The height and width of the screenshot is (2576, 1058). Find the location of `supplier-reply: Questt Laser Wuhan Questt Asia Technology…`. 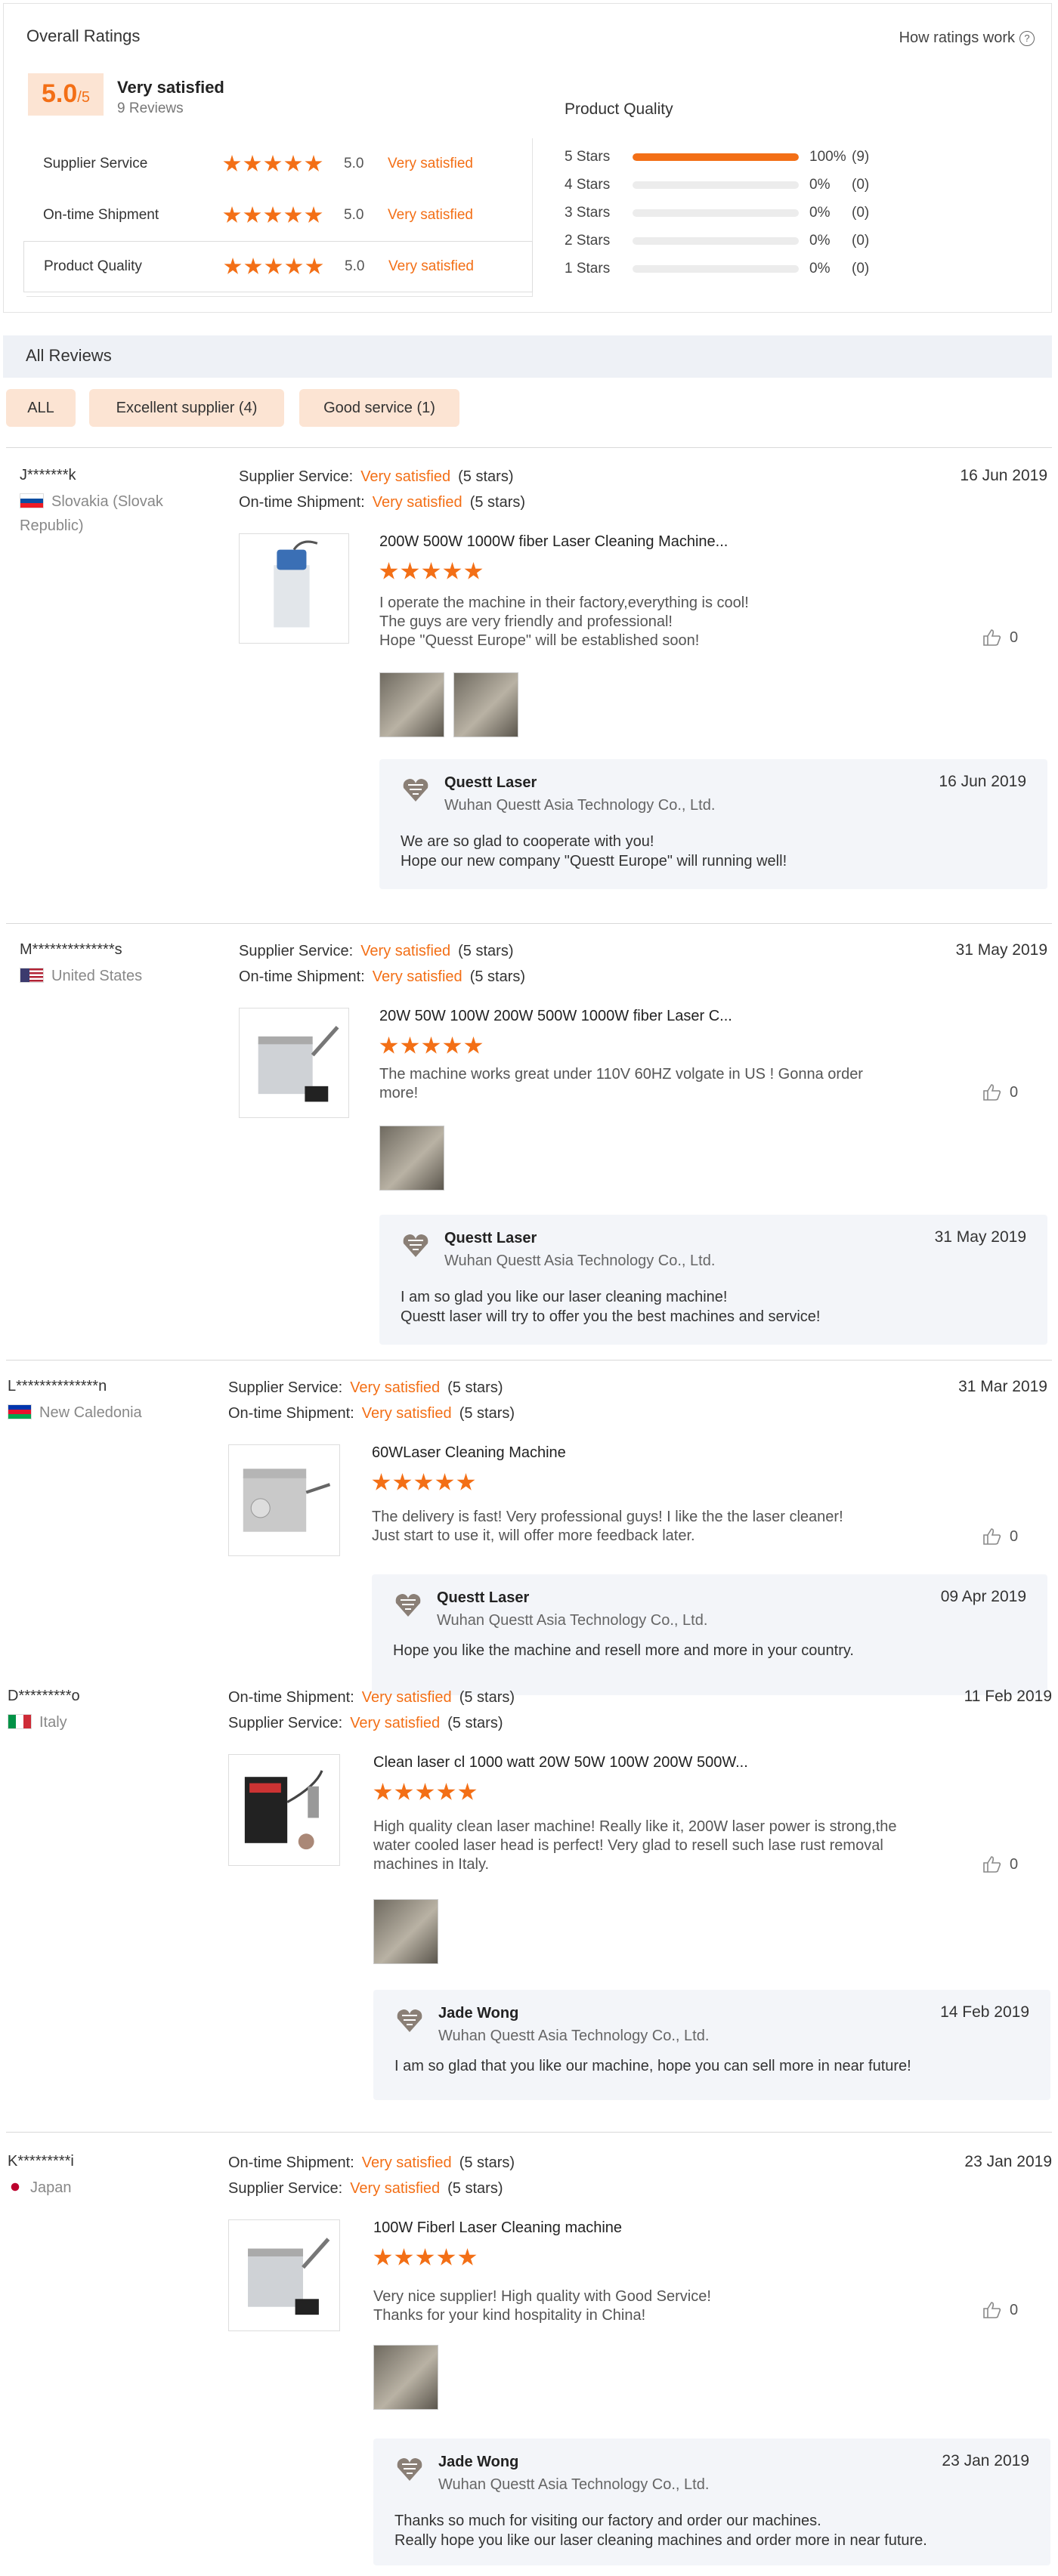

supplier-reply: Questt Laser Wuhan Questt Asia Technology… is located at coordinates (713, 1280).